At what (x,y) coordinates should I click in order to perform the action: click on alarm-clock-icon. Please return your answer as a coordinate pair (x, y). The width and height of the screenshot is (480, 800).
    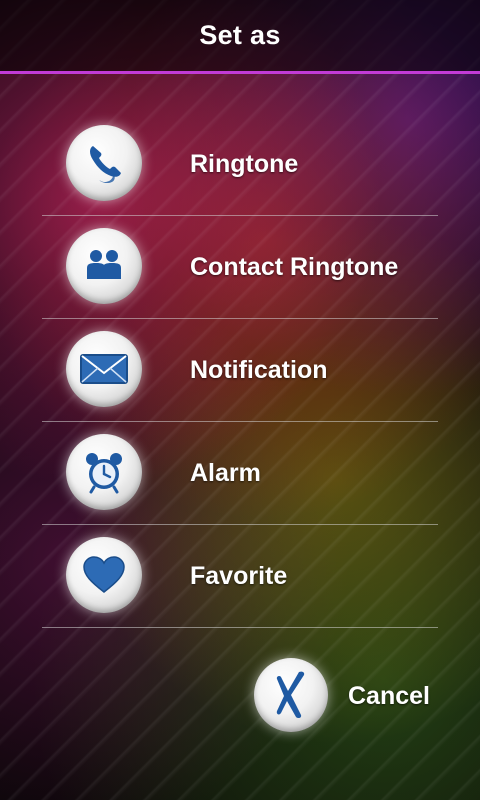
    Looking at the image, I should click on (104, 473).